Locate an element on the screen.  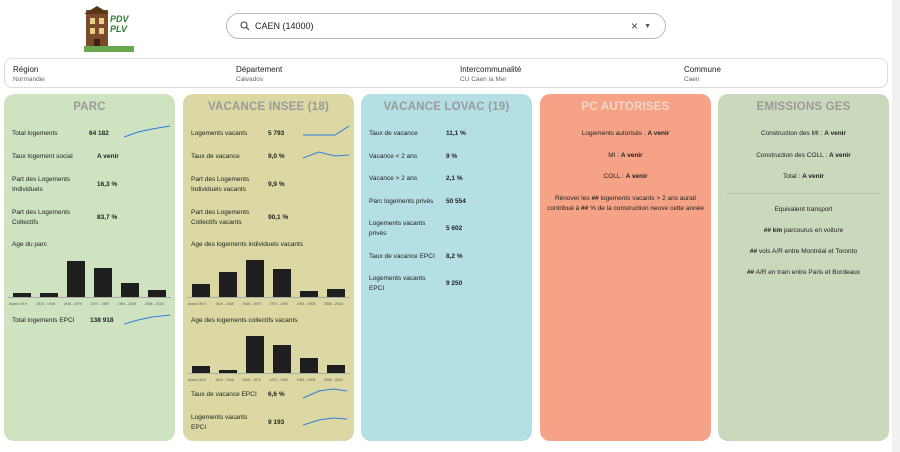
vacance-individuels-label: Part des Logements Individuels vacants is located at coordinates (220, 184).